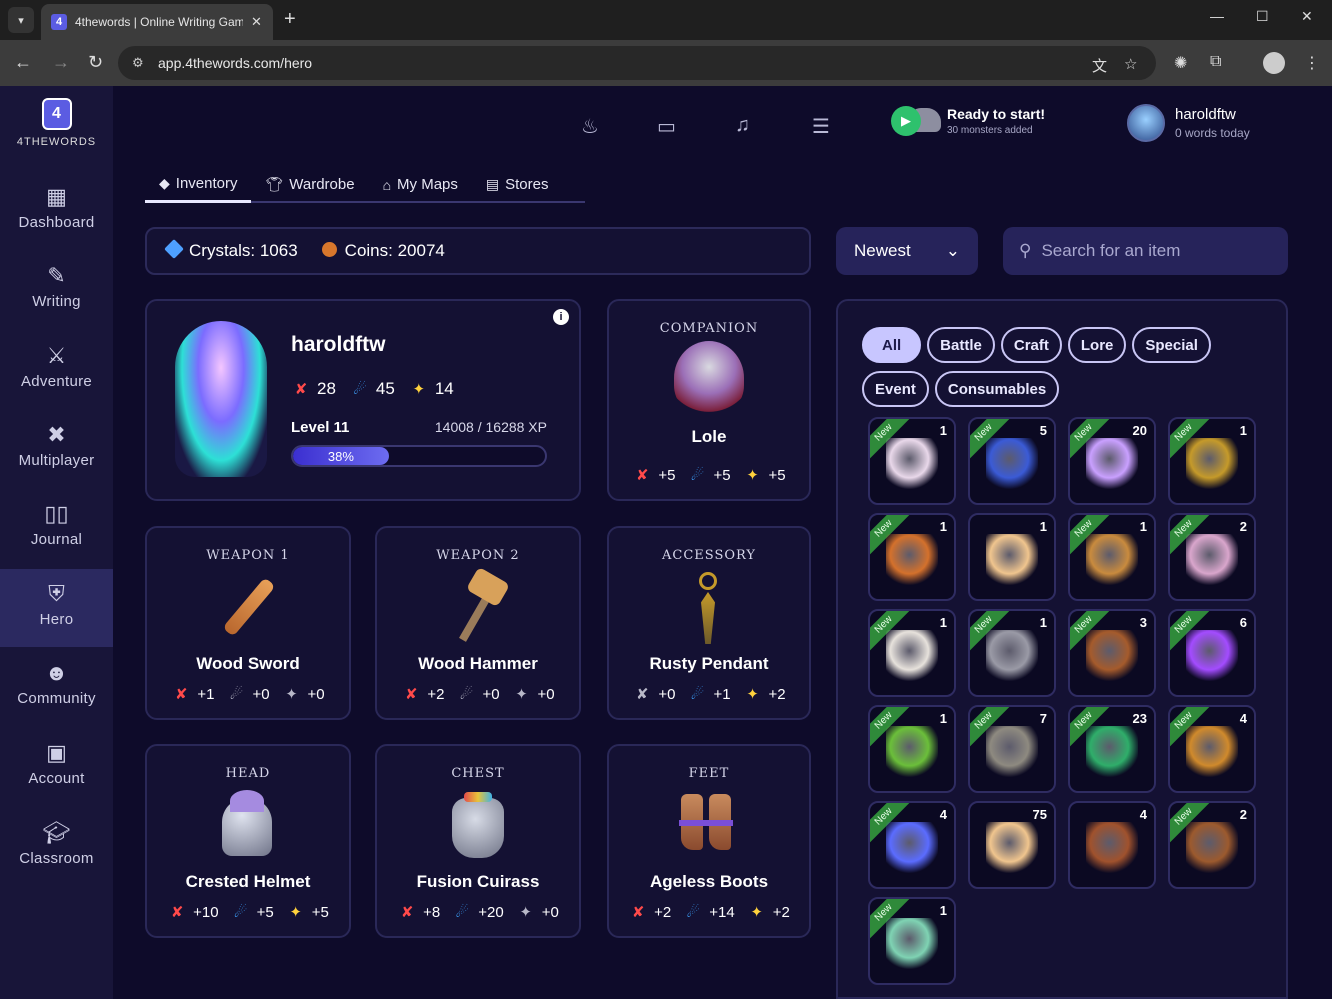  I want to click on inventory-item: 75, so click(1012, 845).